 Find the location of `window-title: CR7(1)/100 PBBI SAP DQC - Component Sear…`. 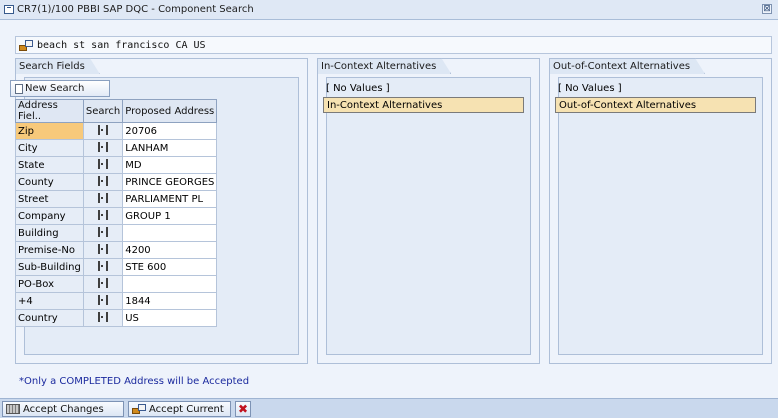

window-title: CR7(1)/100 PBBI SAP DQC - Component Sear… is located at coordinates (135, 9).